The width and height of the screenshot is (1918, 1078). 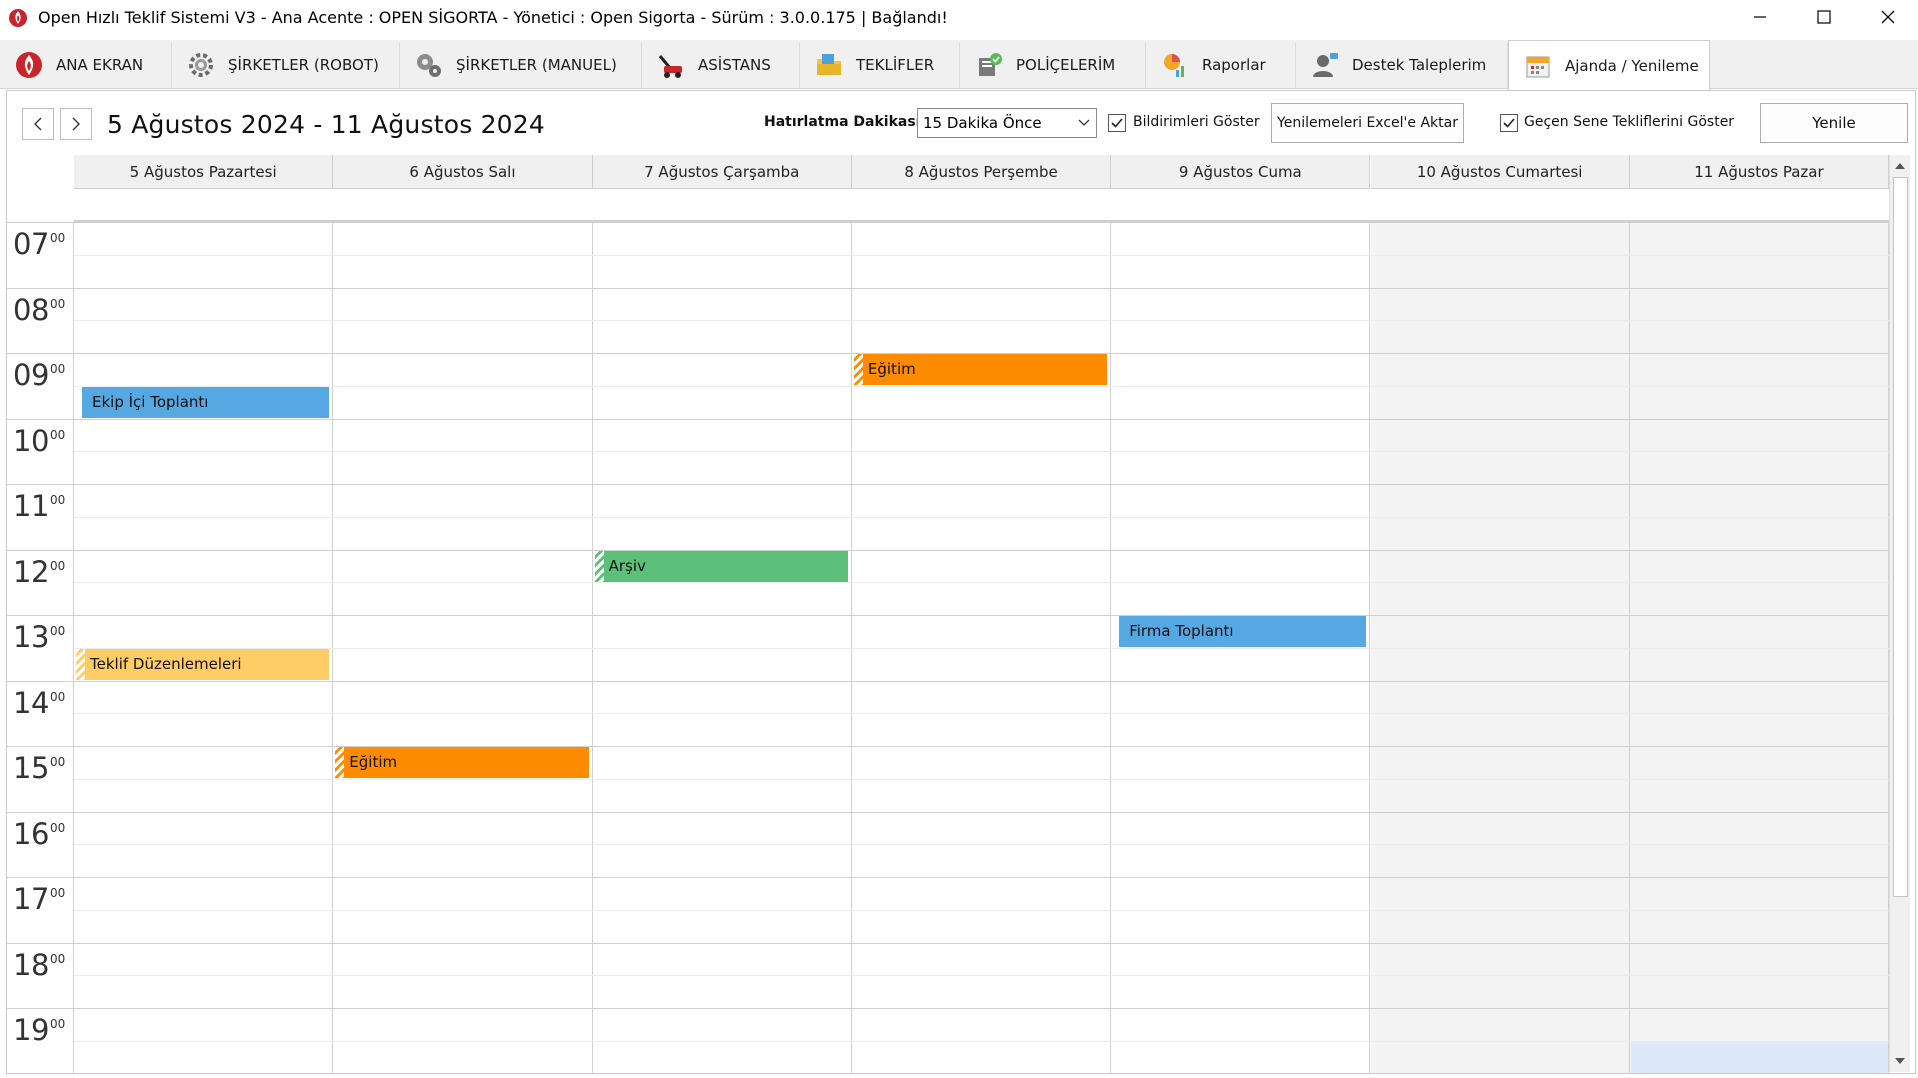 I want to click on day-header: 9 Ağustos Cuma, so click(x=1241, y=172).